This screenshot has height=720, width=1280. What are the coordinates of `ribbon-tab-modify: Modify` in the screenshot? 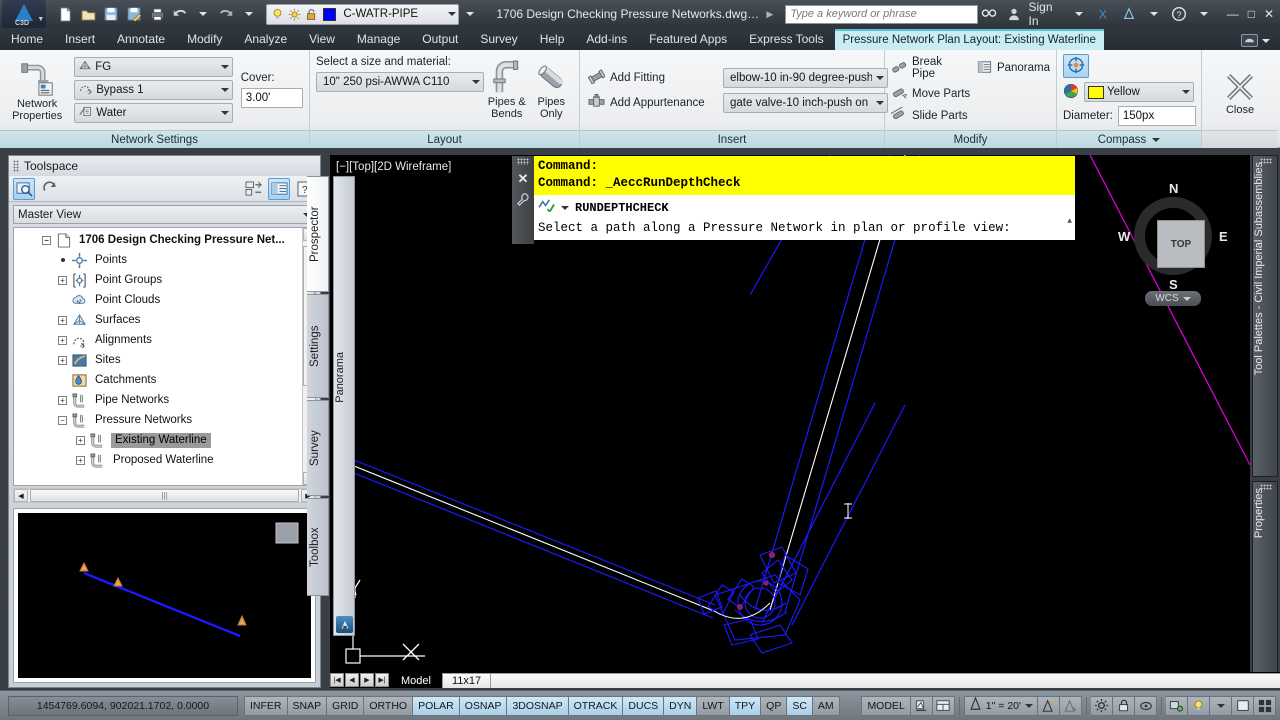 It's located at (204, 39).